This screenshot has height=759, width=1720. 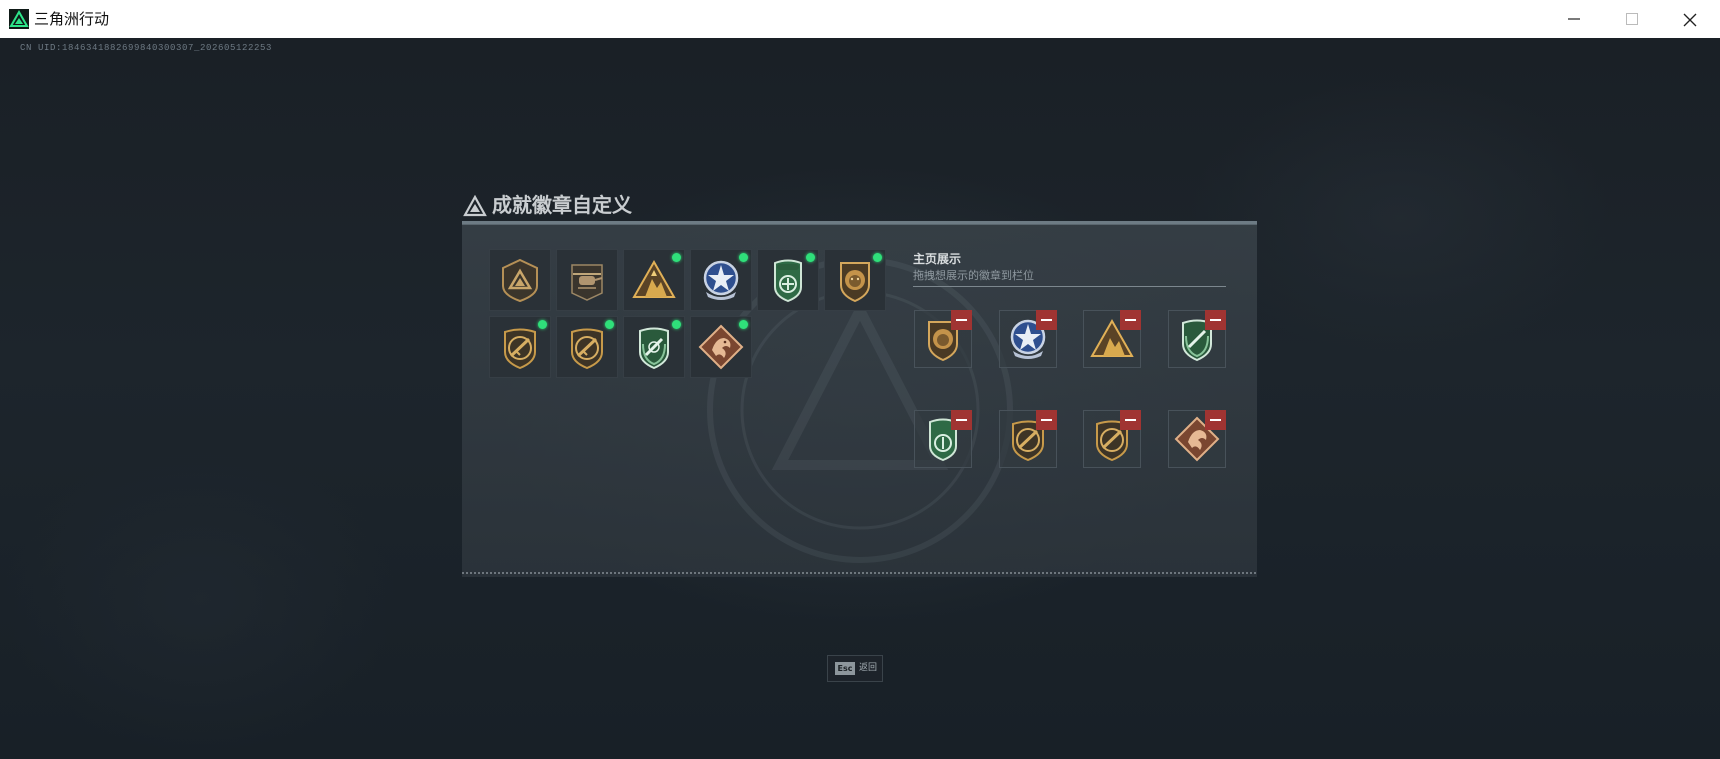 I want to click on showcase-subtitle: 拖拽想展示的徽章到栏位, so click(x=973, y=275).